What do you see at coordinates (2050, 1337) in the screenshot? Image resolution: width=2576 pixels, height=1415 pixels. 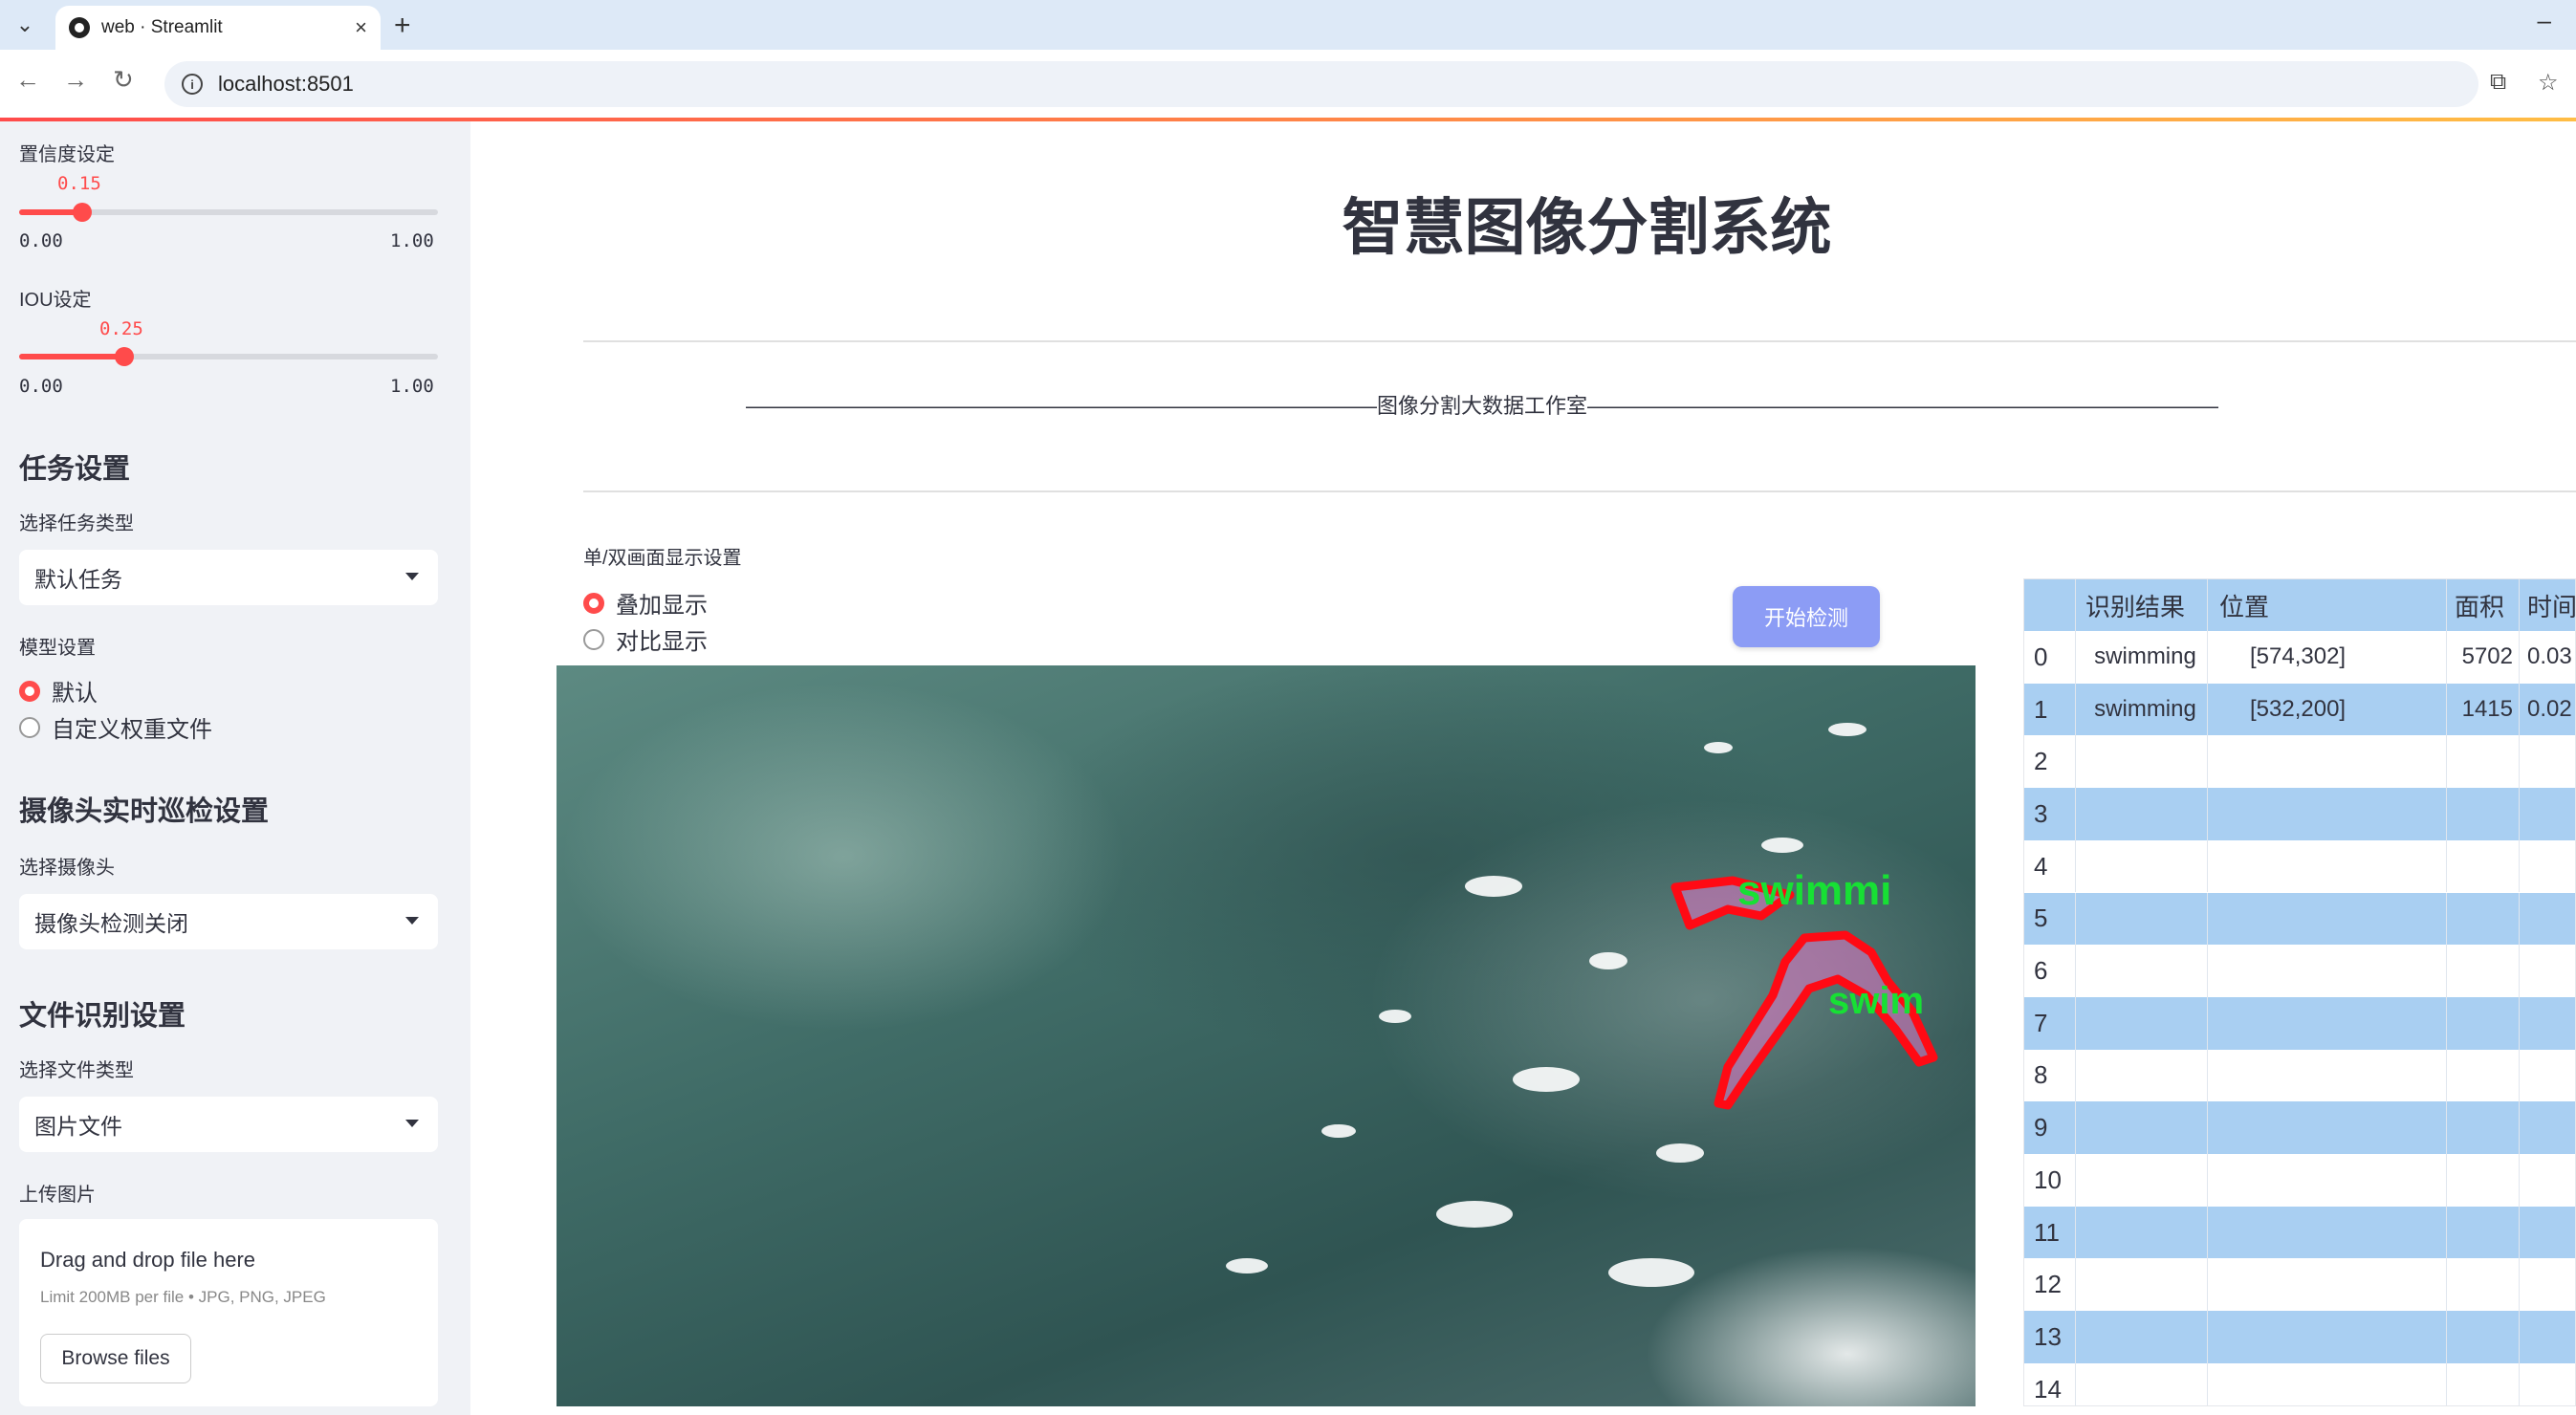 I see `row-index: 13` at bounding box center [2050, 1337].